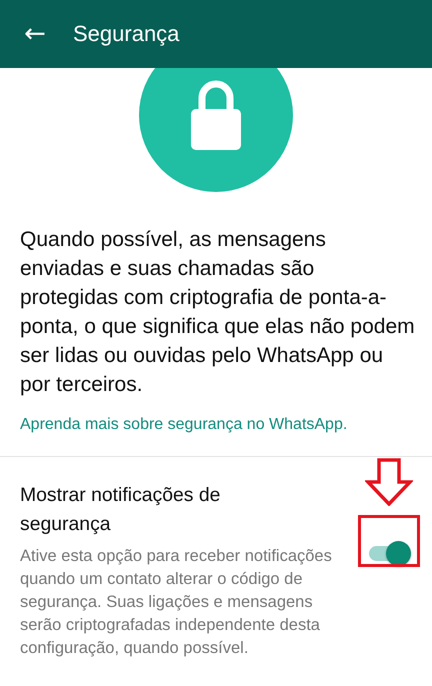 The height and width of the screenshot is (686, 432). I want to click on arrow-annotation, so click(389, 482).